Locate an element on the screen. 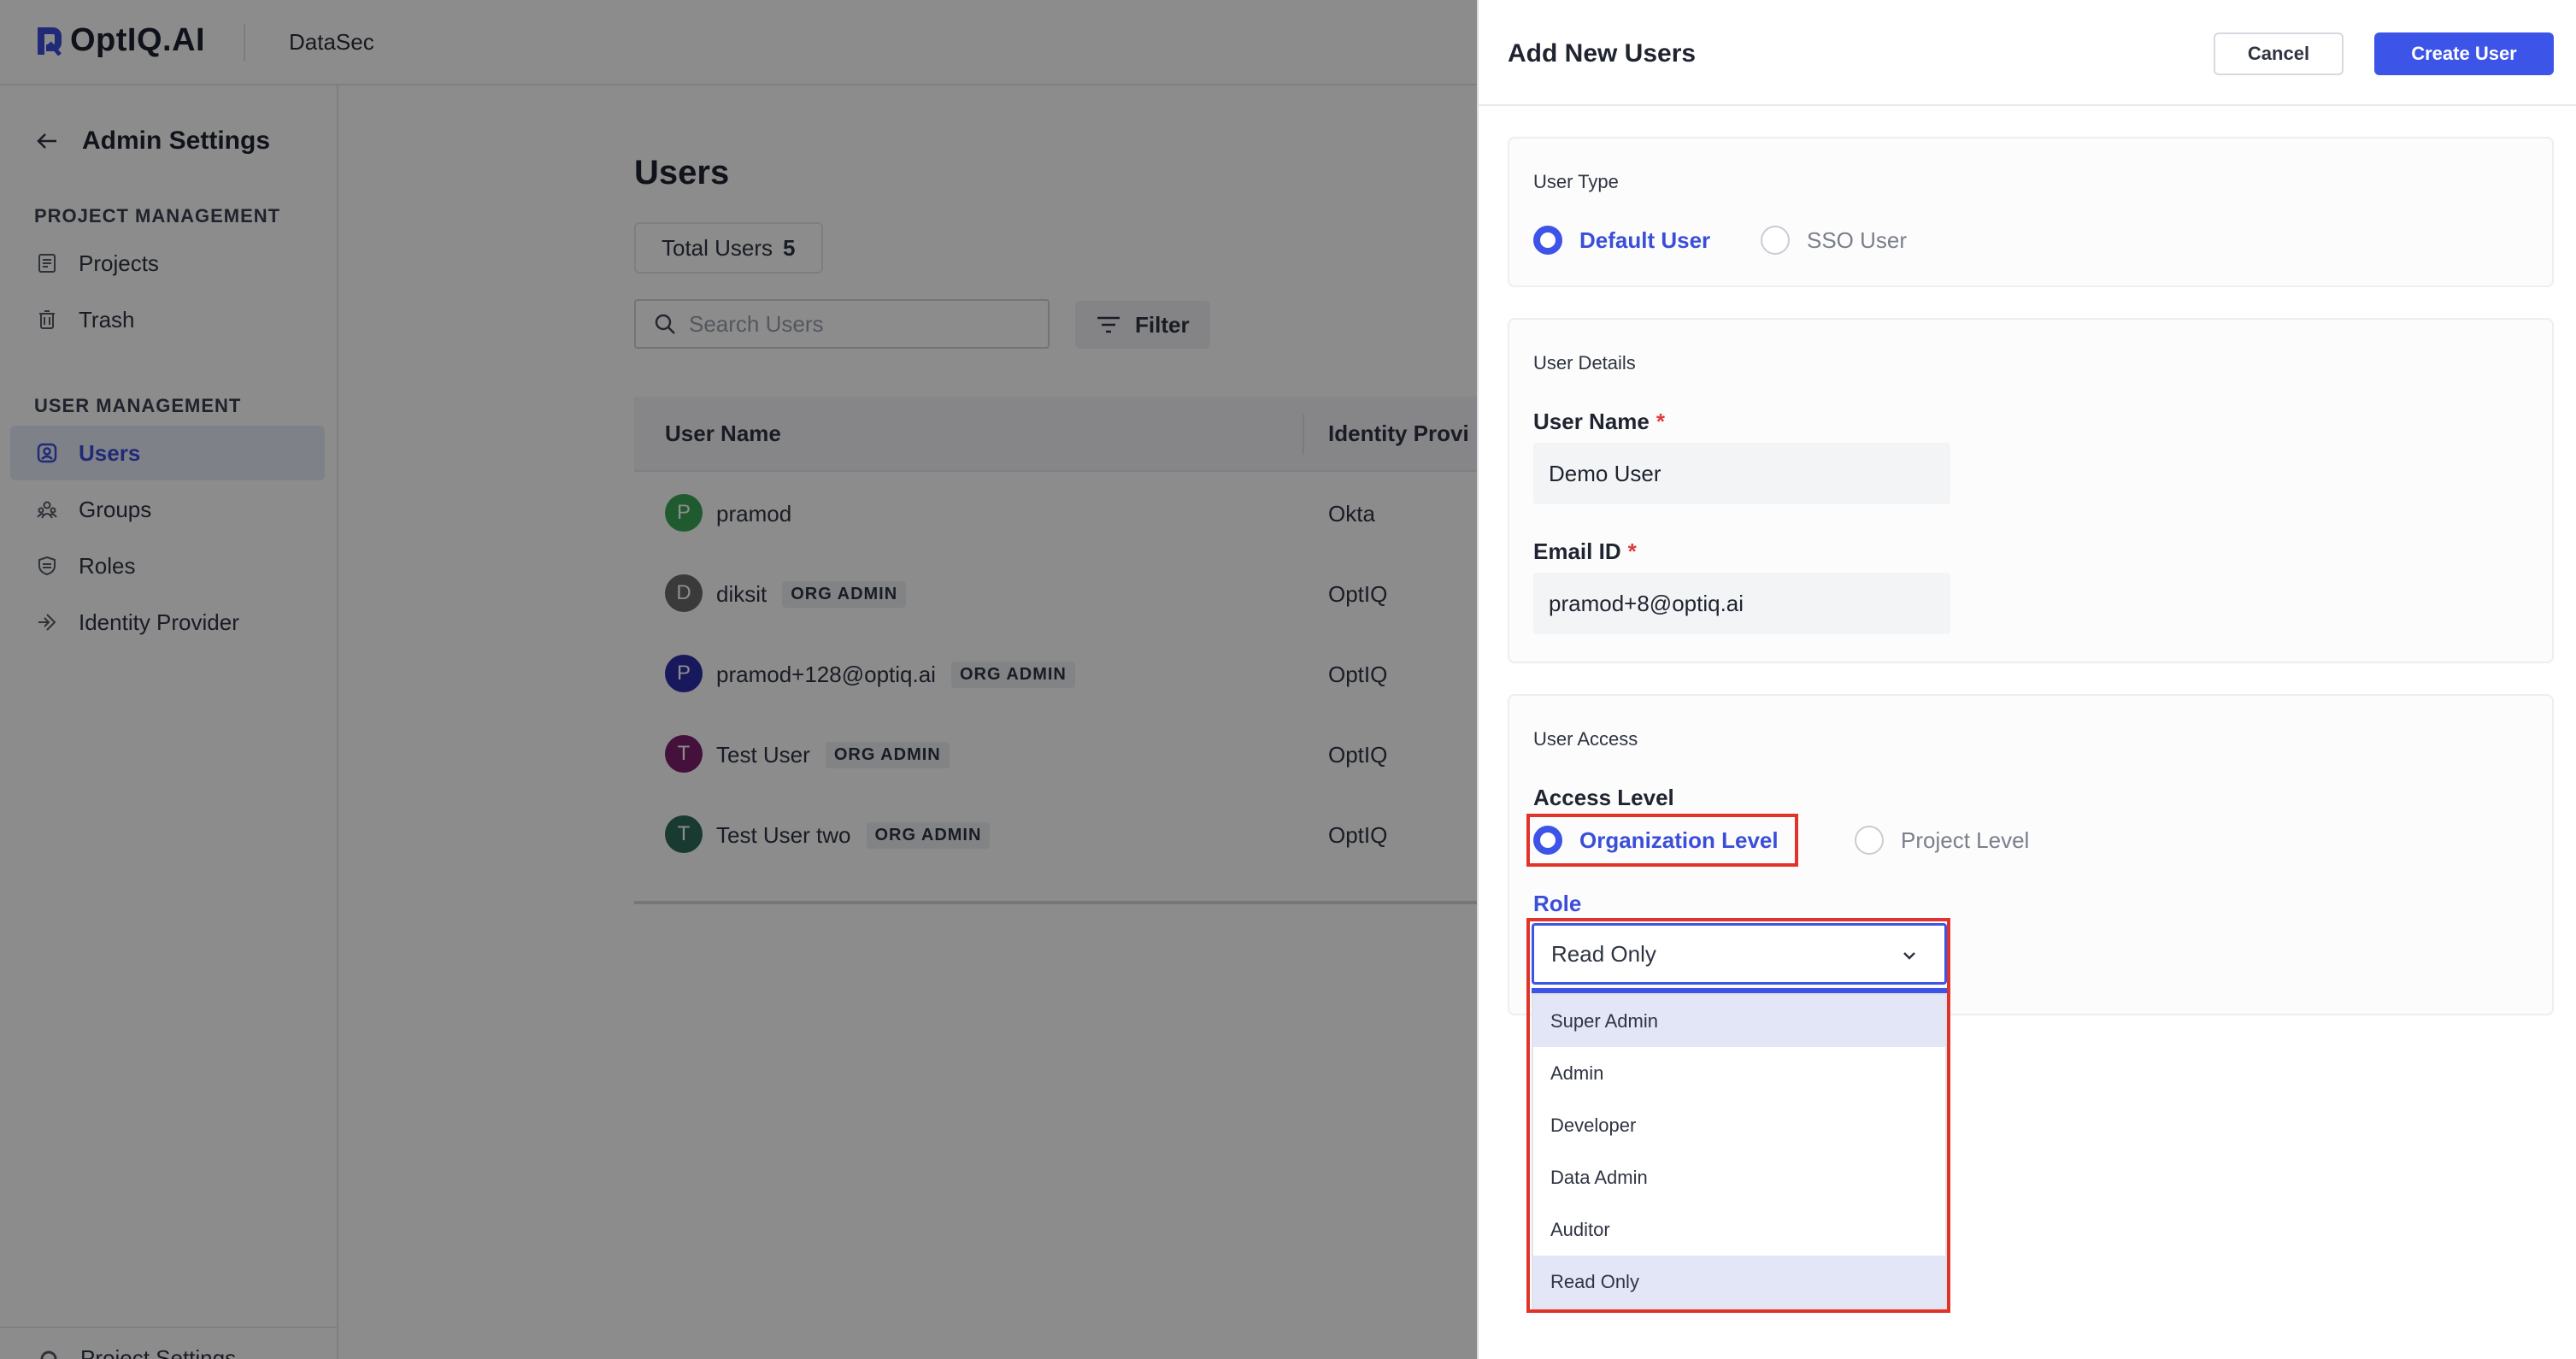 This screenshot has height=1359, width=2576. user-type-card: User Type Default User SSO User is located at coordinates (2031, 212).